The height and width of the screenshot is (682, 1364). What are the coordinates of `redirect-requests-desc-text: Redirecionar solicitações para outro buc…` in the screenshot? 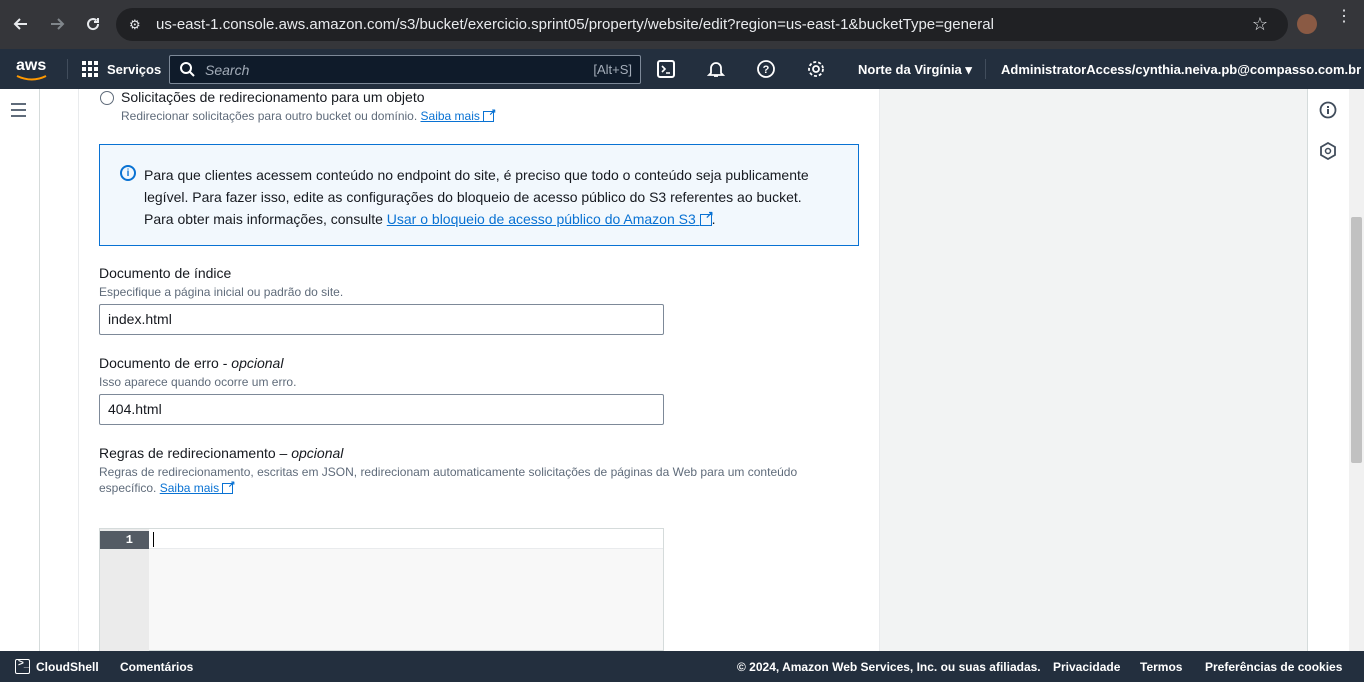 It's located at (269, 116).